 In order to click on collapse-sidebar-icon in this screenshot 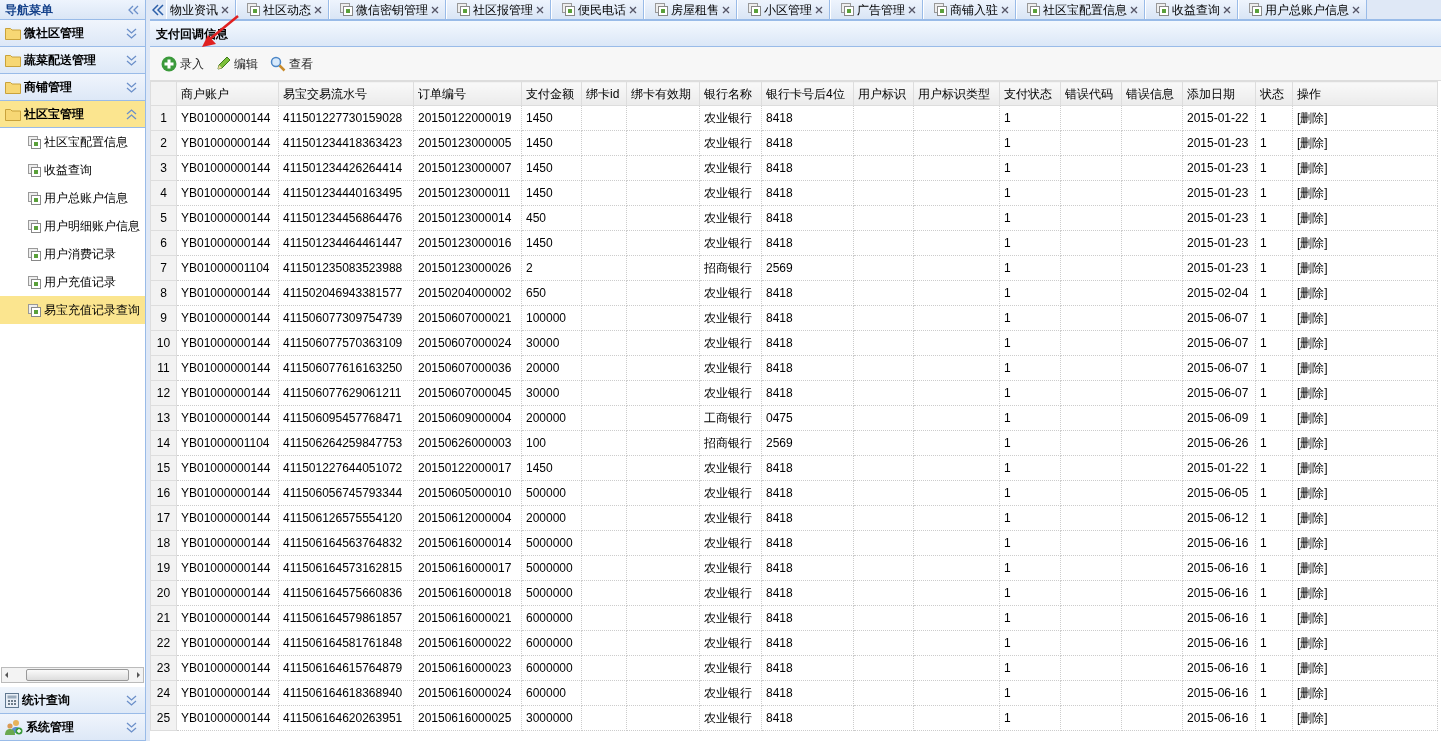, I will do `click(133, 9)`.